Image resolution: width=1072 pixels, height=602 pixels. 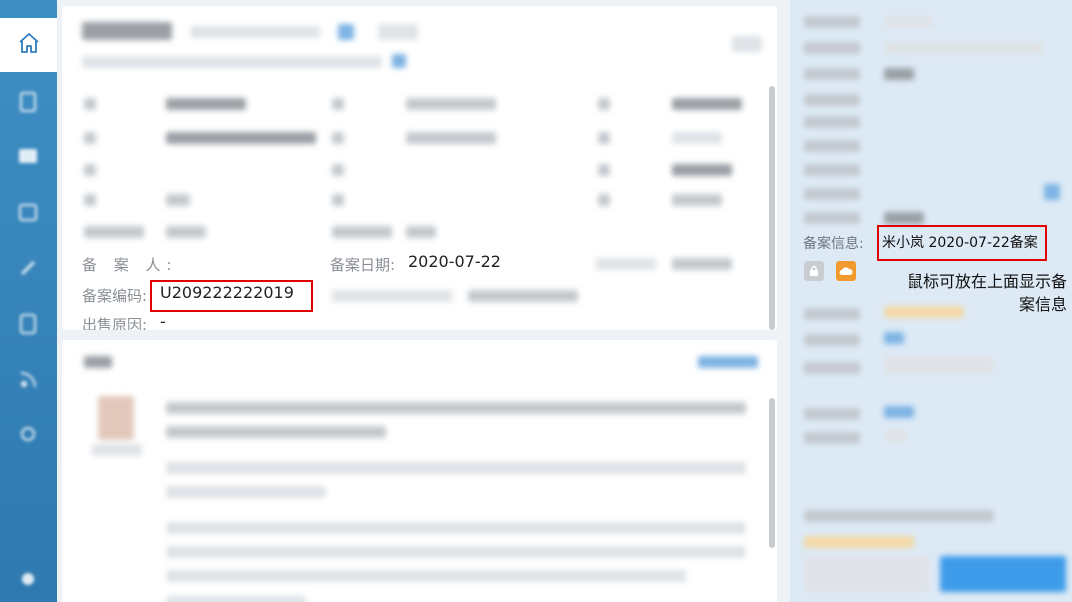 What do you see at coordinates (28, 301) in the screenshot?
I see `left-nav` at bounding box center [28, 301].